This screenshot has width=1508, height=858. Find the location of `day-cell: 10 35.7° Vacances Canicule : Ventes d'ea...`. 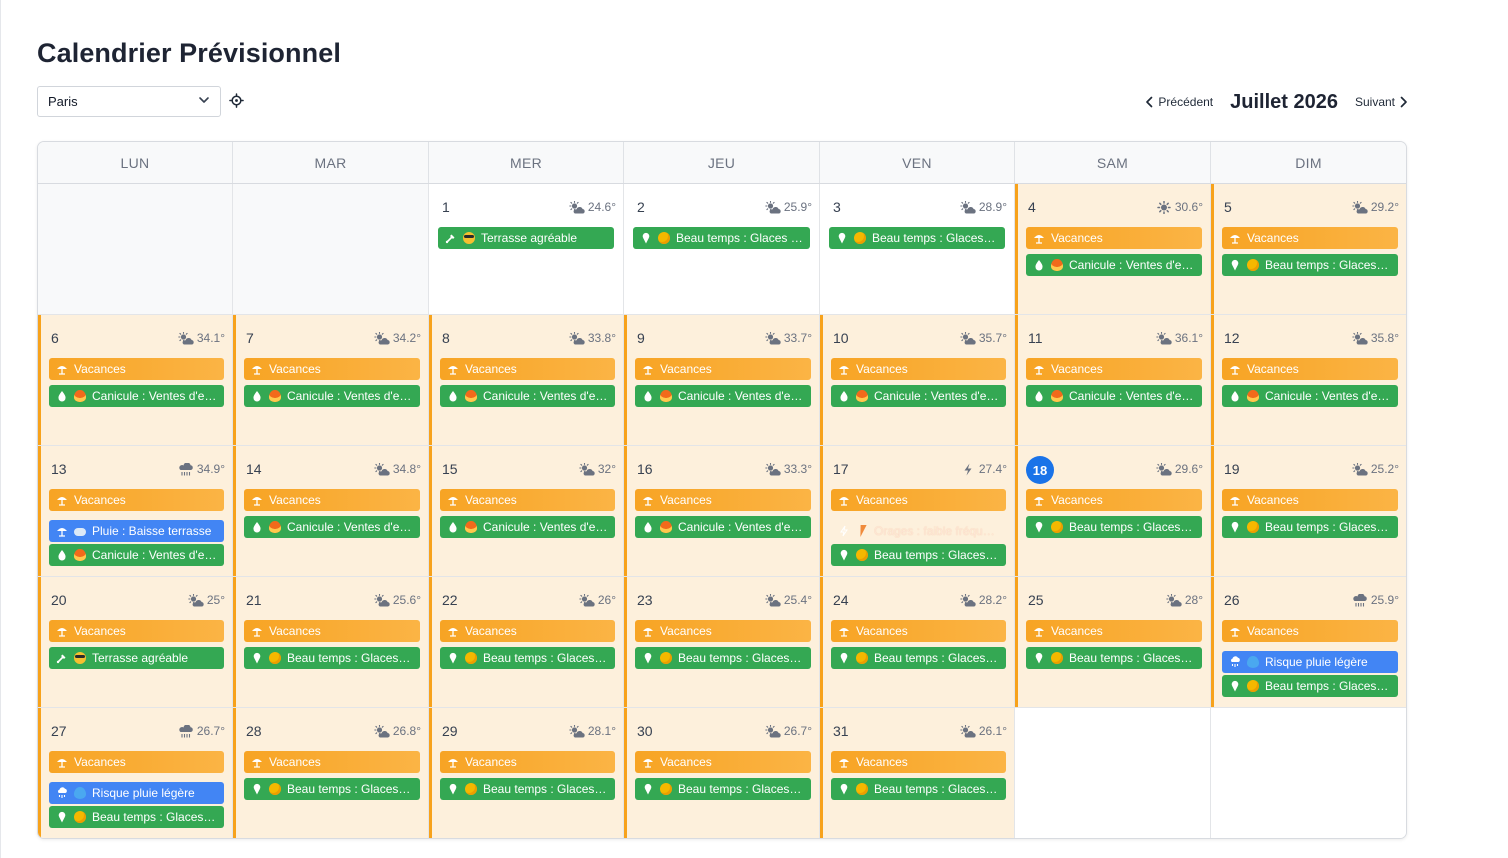

day-cell: 10 35.7° Vacances Canicule : Ventes d'ea... is located at coordinates (917, 380).